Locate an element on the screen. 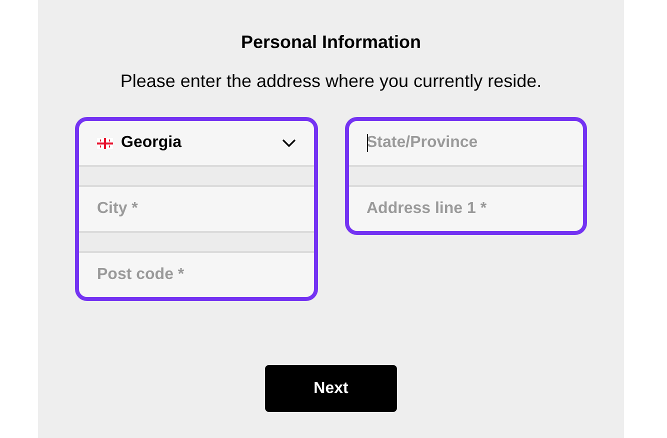 This screenshot has height=438, width=667. text-field: Address line 1 * is located at coordinates (465, 209).